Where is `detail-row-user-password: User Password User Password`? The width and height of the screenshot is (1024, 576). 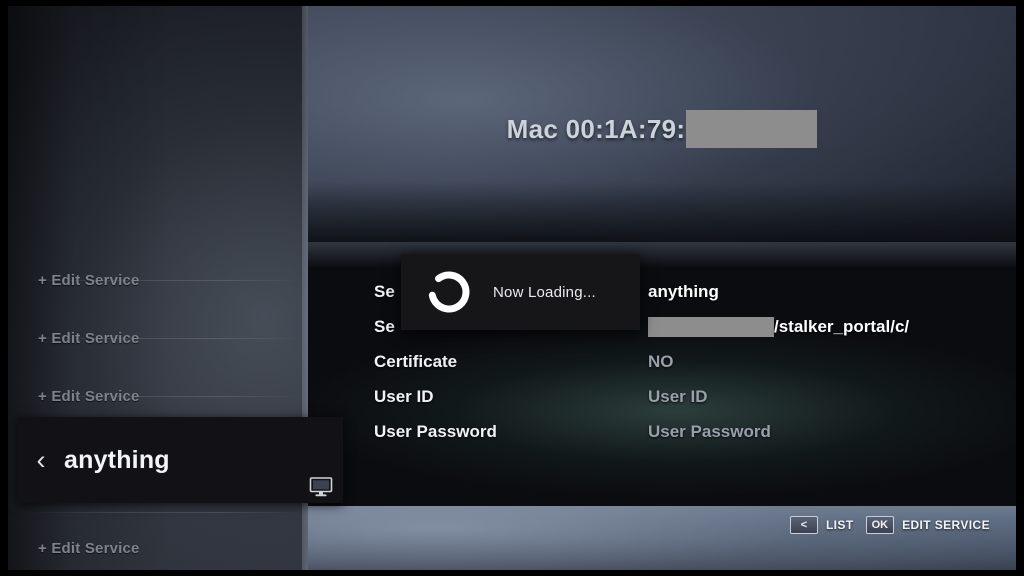
detail-row-user-password: User Password User Password is located at coordinates (662, 431).